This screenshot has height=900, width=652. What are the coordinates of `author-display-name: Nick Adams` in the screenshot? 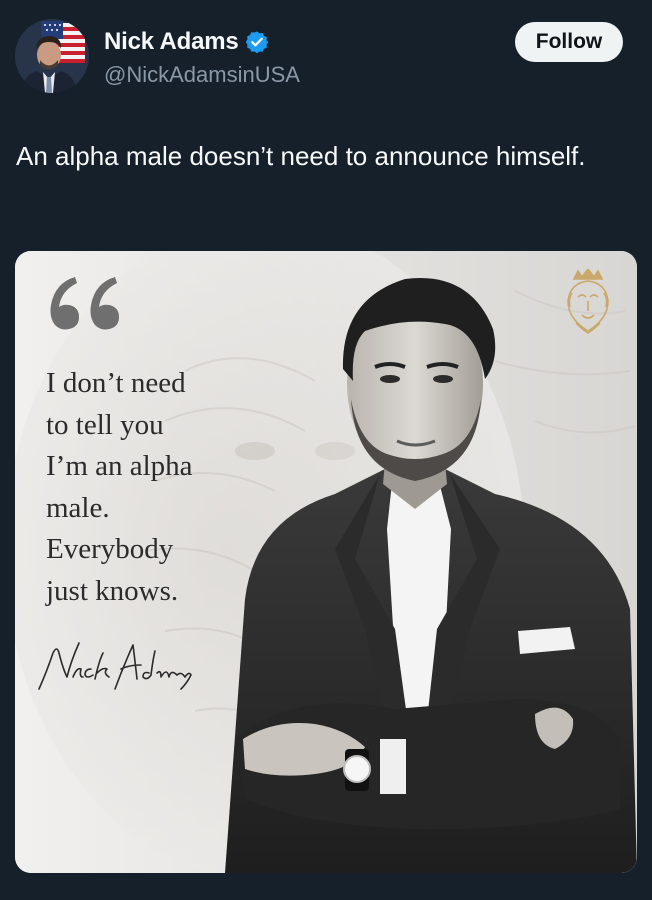 It's located at (171, 42).